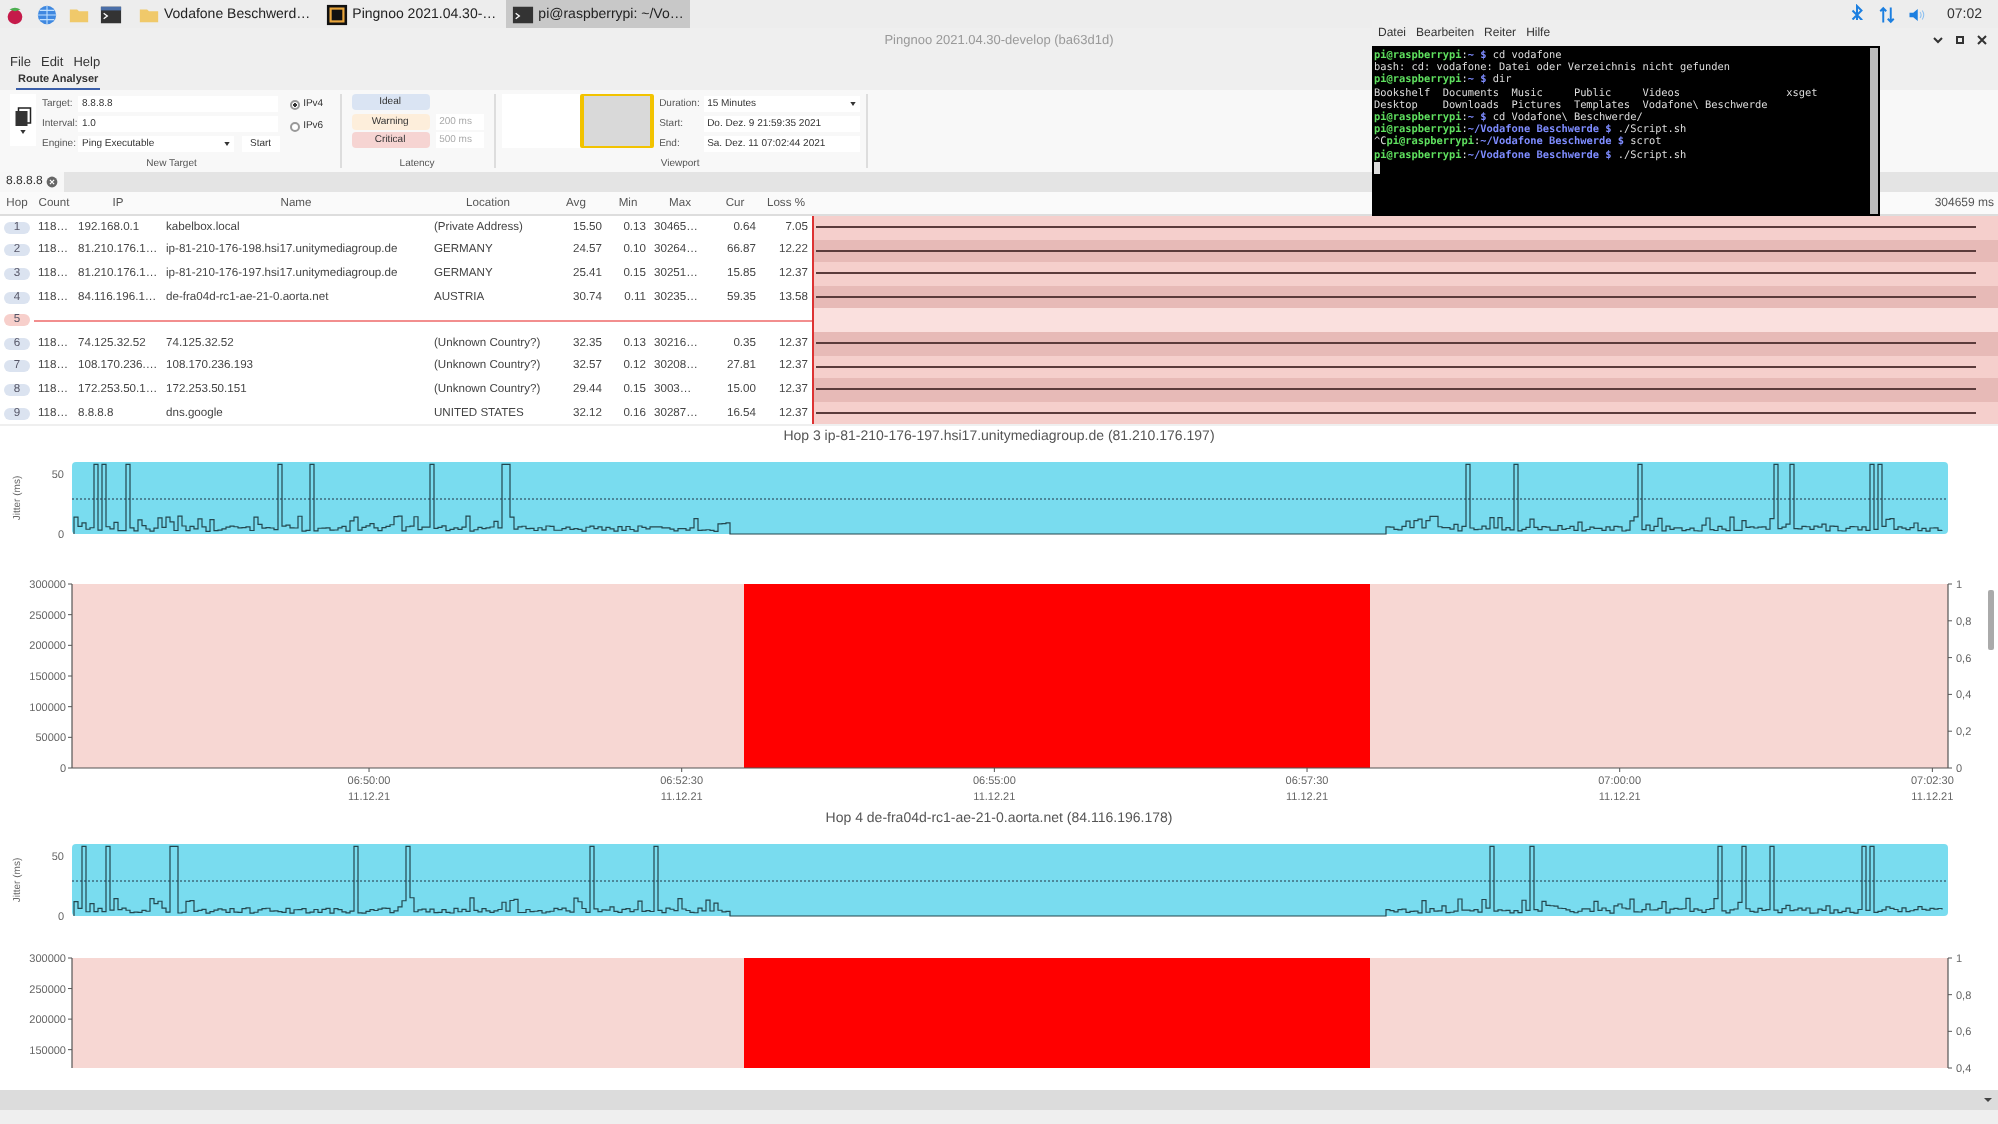 The image size is (1998, 1124). I want to click on network-arrows-icon, so click(1887, 14).